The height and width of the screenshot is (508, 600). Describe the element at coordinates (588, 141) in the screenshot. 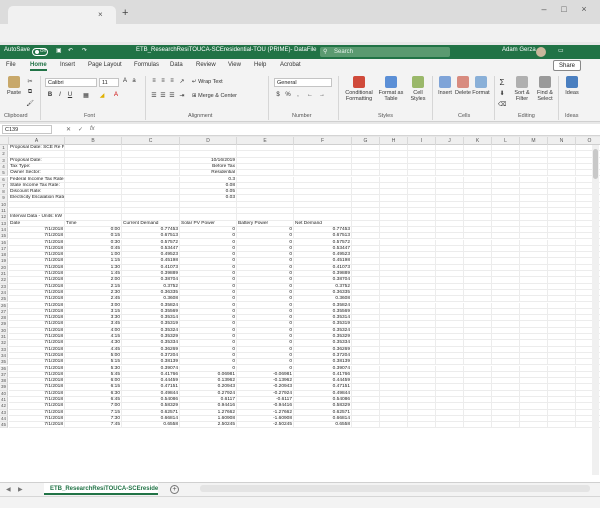

I see `column-header: O` at that location.